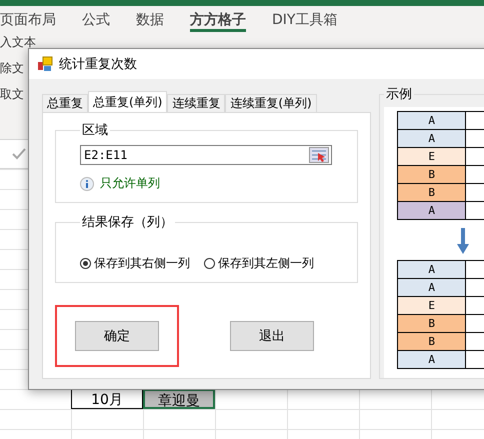  I want to click on range-field: E2:E11, so click(206, 155).